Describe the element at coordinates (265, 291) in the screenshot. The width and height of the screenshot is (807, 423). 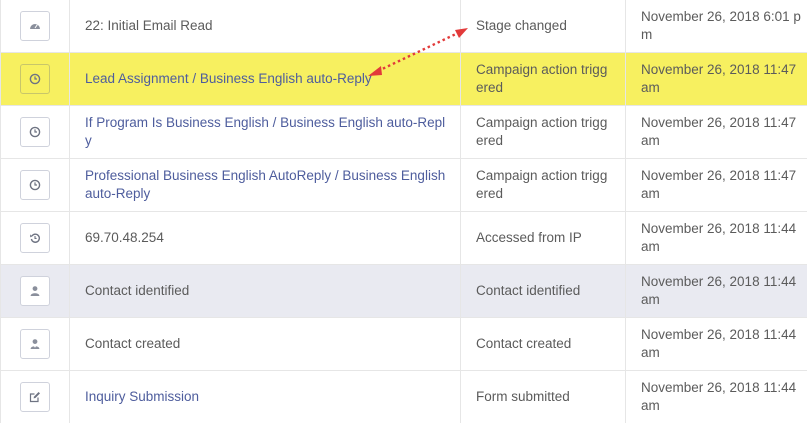
I see `event-label: Contact identified` at that location.